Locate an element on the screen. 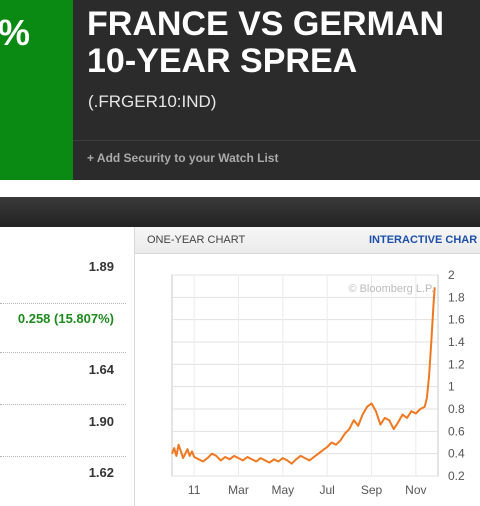  change-percent: % is located at coordinates (15, 32).